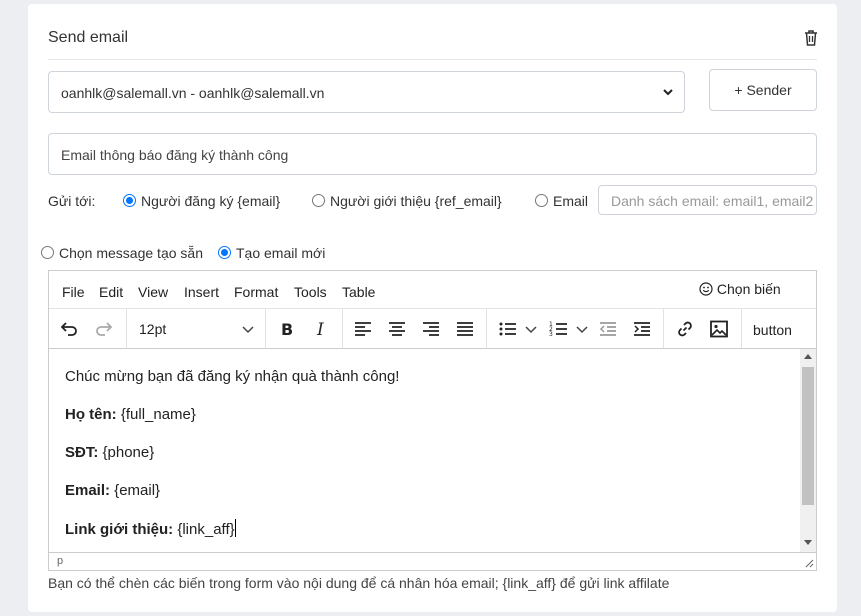 The image size is (861, 616). I want to click on align-right-icon, so click(431, 329).